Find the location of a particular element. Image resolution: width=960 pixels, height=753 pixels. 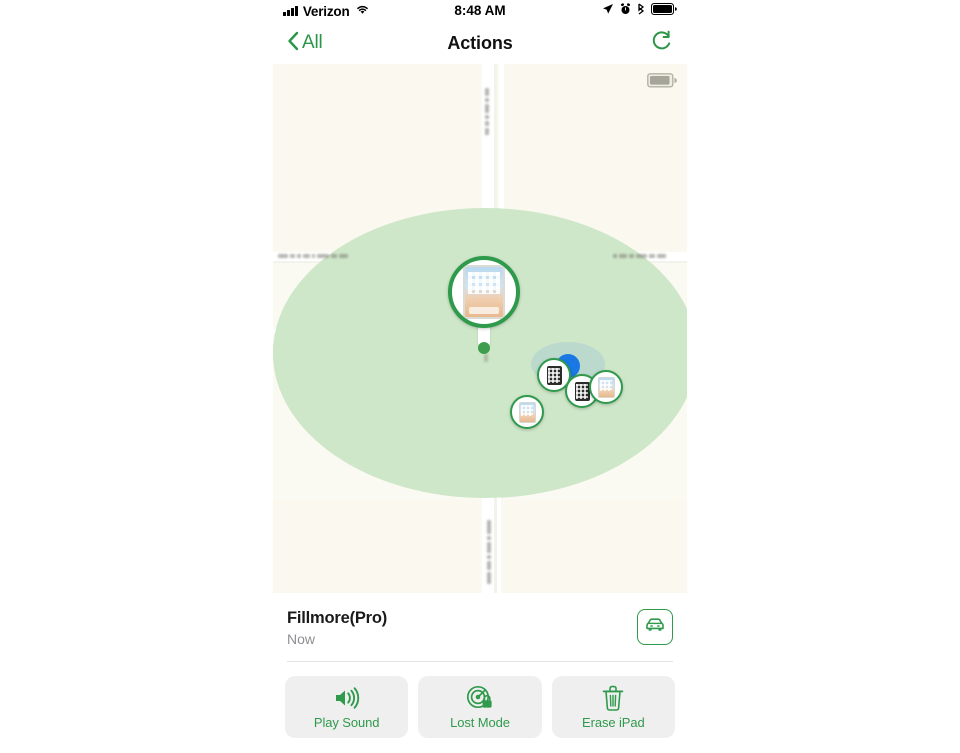

lost-mode-label: Lost Mode is located at coordinates (480, 722).